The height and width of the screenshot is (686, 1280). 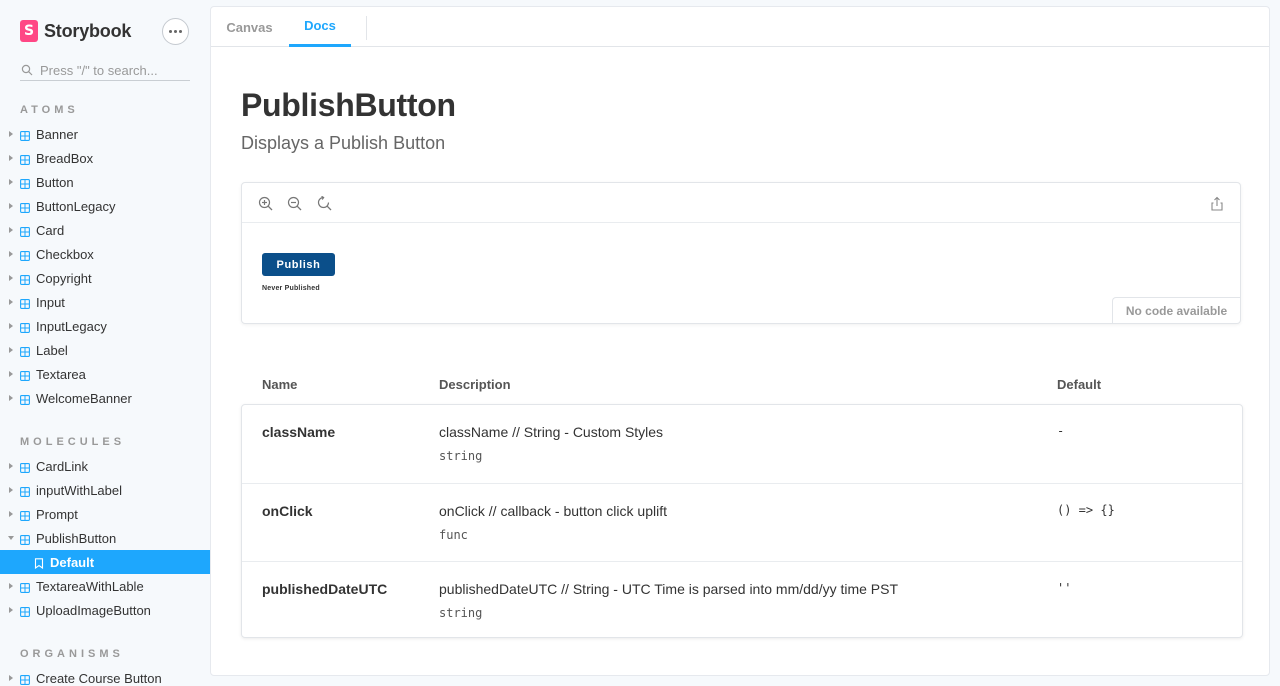 I want to click on share-icon, so click(x=1217, y=203).